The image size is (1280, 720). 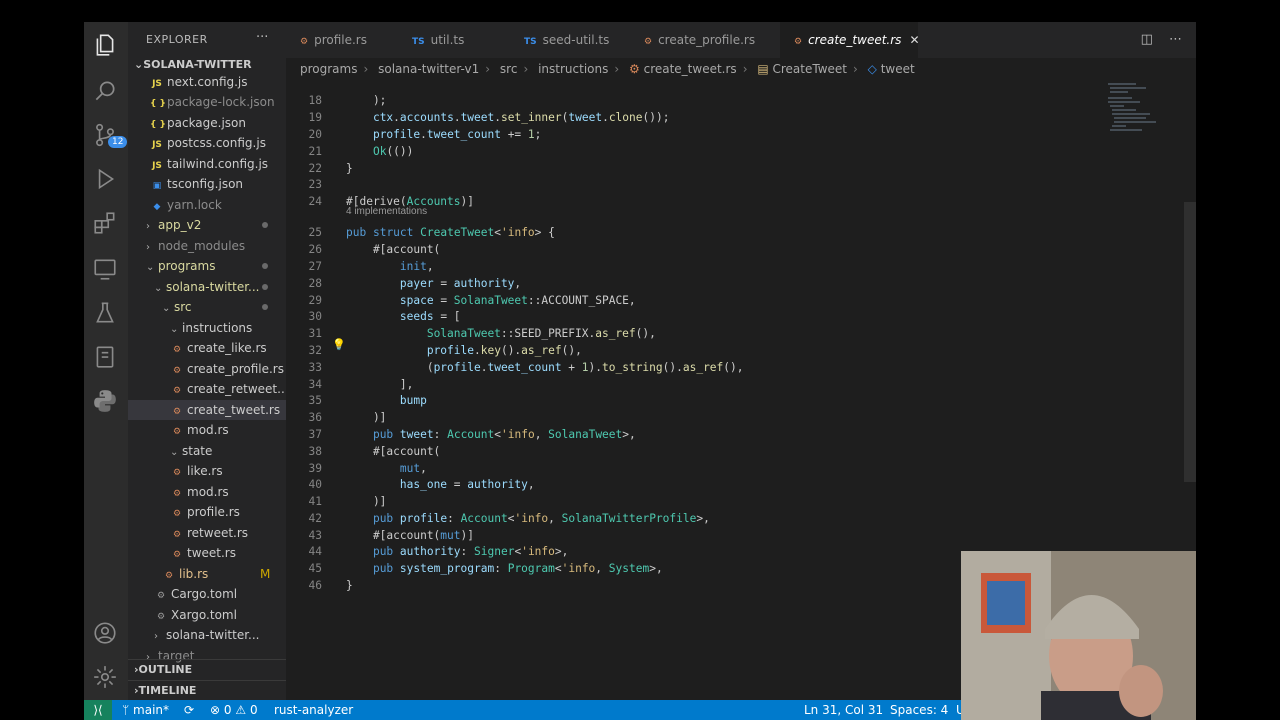 What do you see at coordinates (106, 634) in the screenshot?
I see `account-icon` at bounding box center [106, 634].